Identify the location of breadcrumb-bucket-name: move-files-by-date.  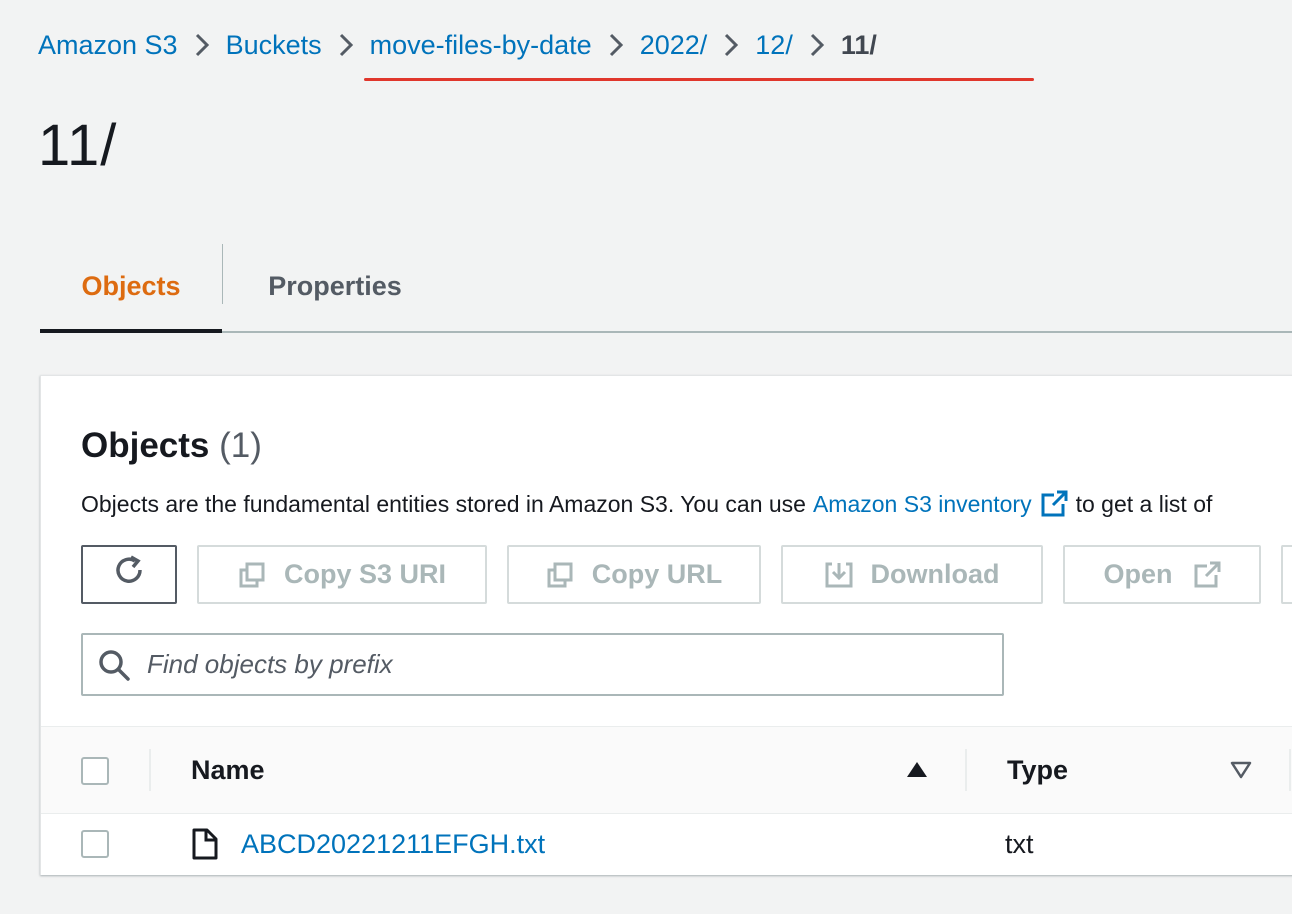
(481, 45).